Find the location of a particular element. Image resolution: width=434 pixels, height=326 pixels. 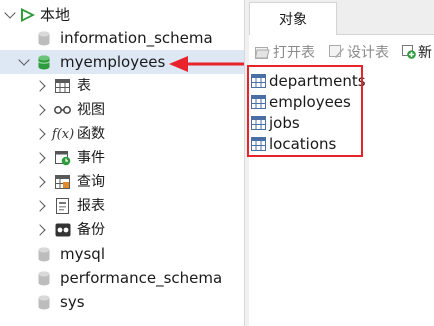

add-icon is located at coordinates (409, 52).